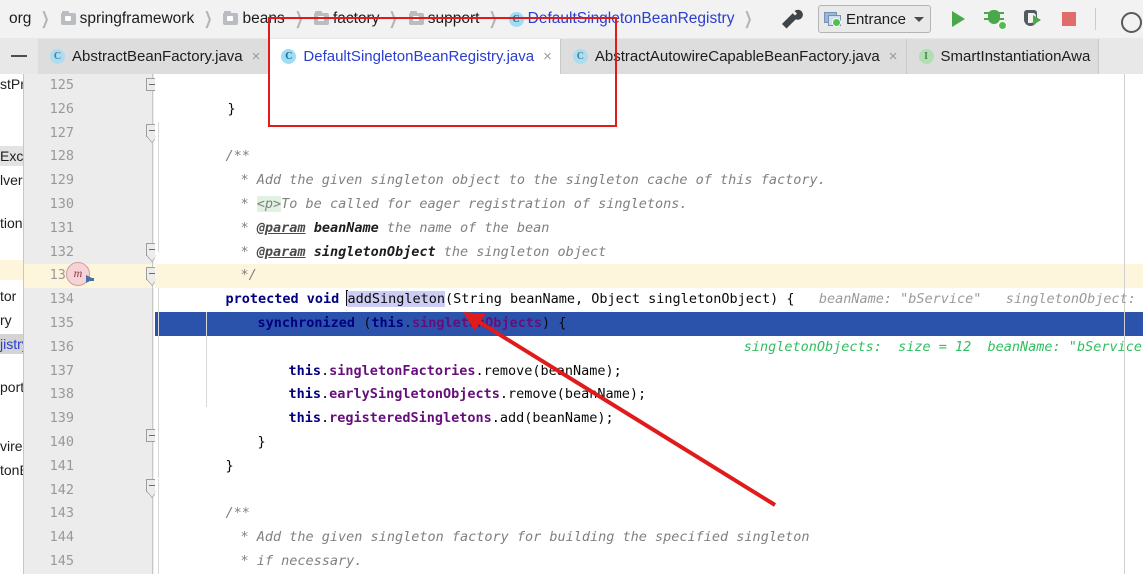 The image size is (1143, 574). I want to click on list-item: tor, so click(8, 296).